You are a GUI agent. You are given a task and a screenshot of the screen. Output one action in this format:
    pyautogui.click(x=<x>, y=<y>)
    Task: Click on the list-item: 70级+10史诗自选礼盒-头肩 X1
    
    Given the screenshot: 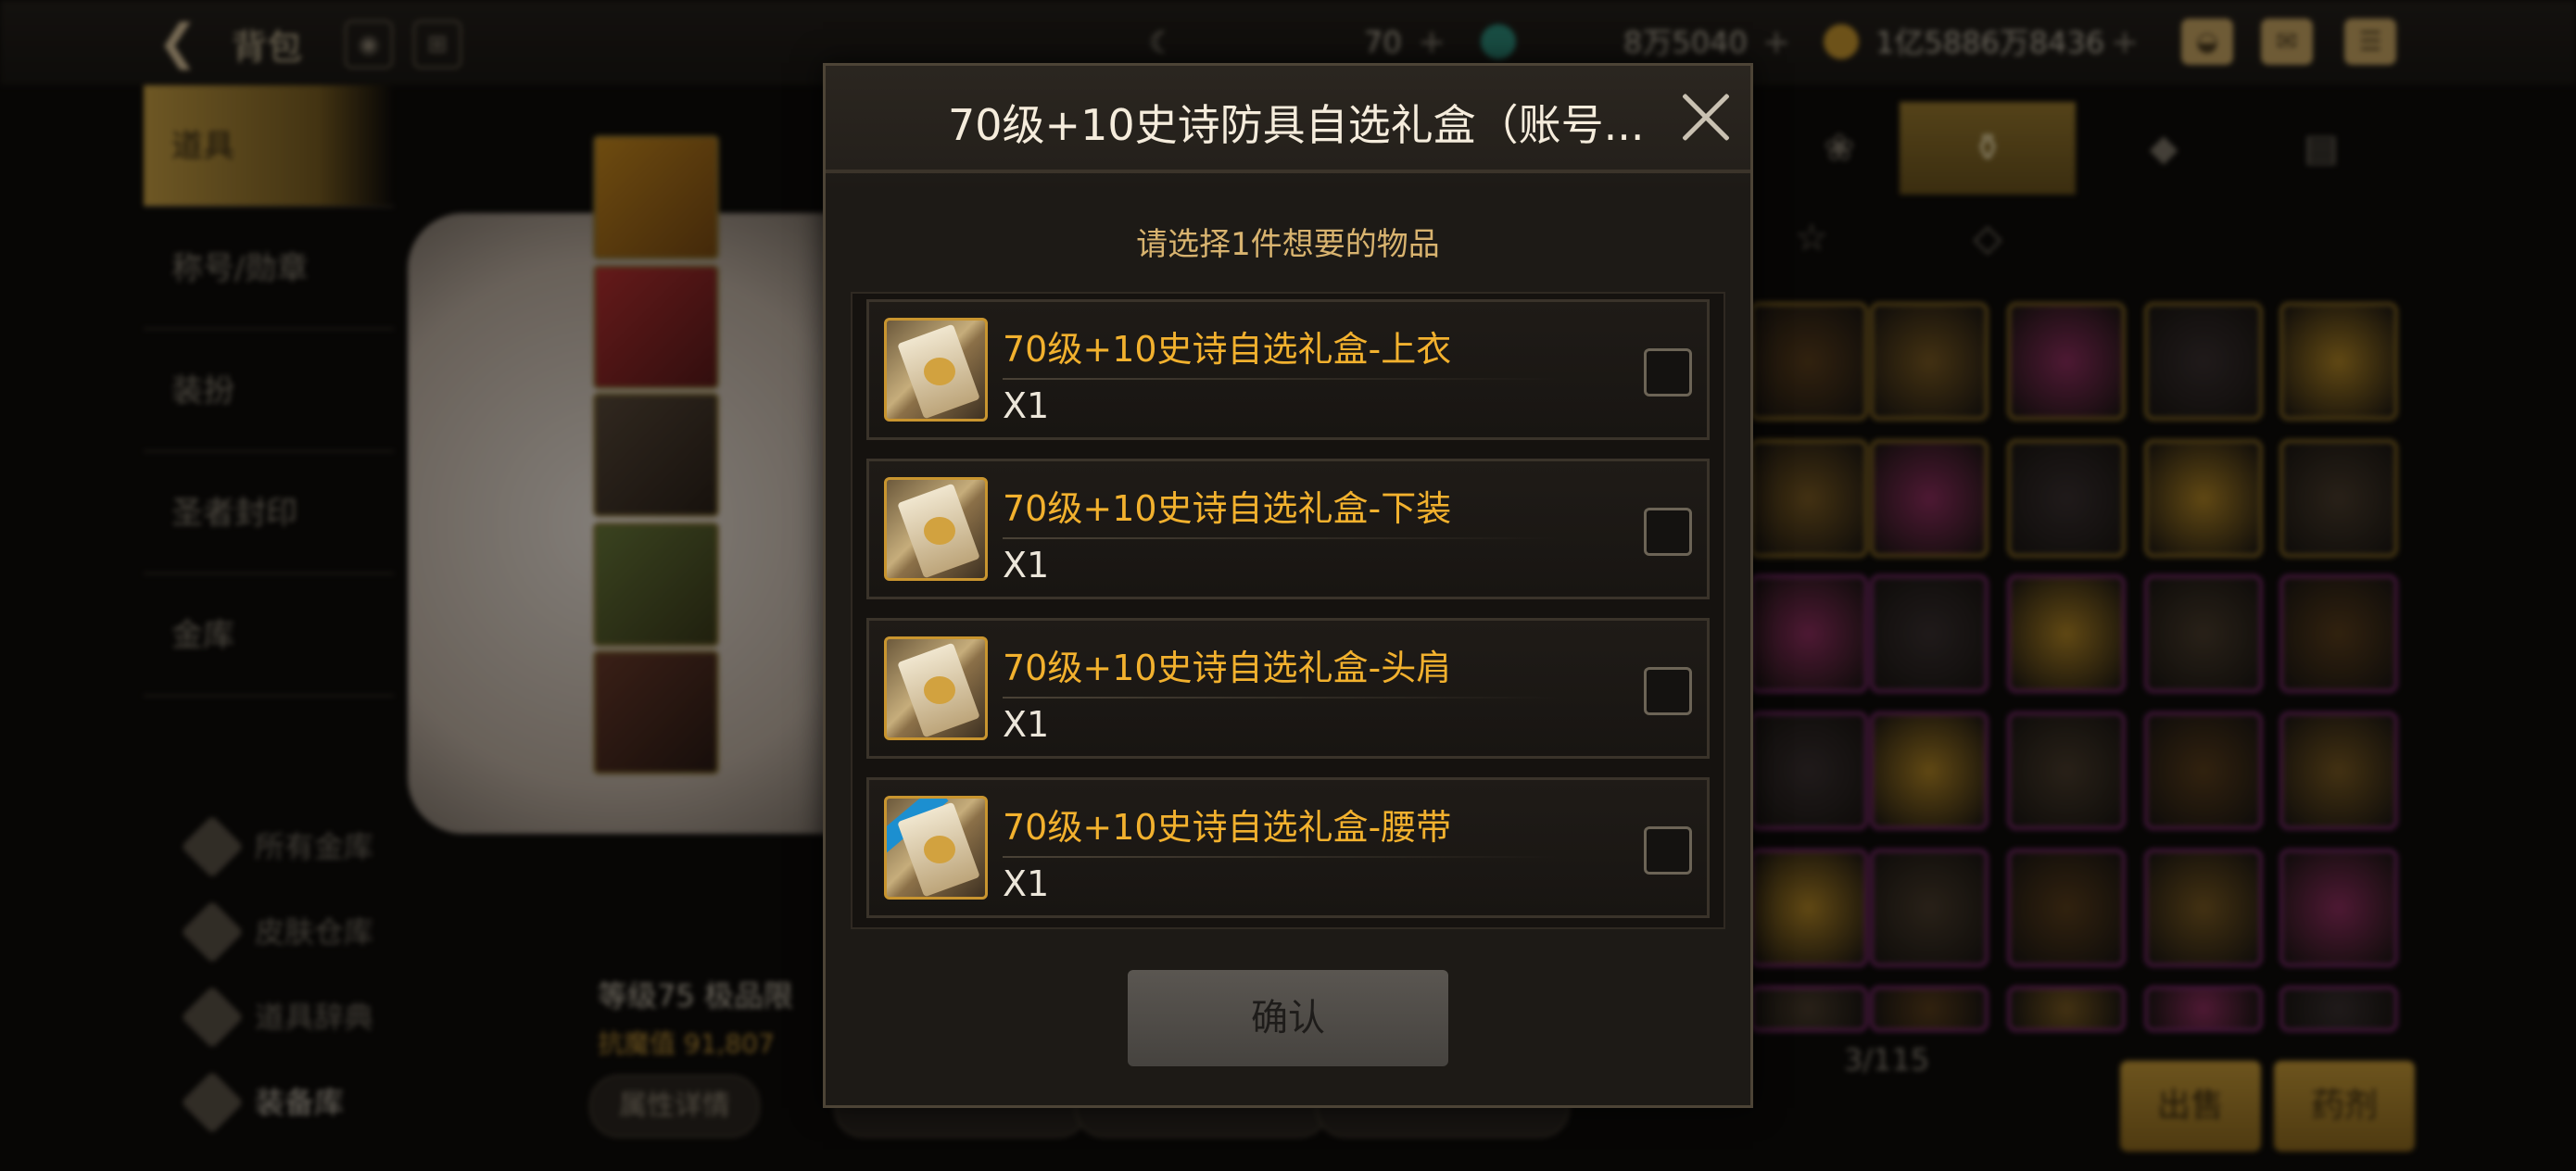 What is the action you would take?
    pyautogui.click(x=1288, y=689)
    